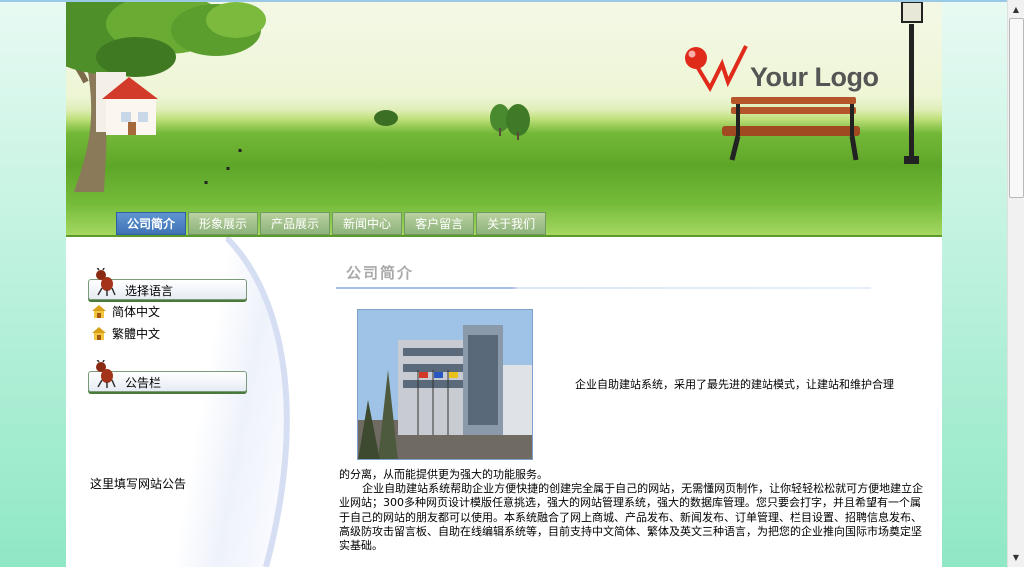 The image size is (1024, 567). Describe the element at coordinates (445, 384) in the screenshot. I see `company-building-photo` at that location.